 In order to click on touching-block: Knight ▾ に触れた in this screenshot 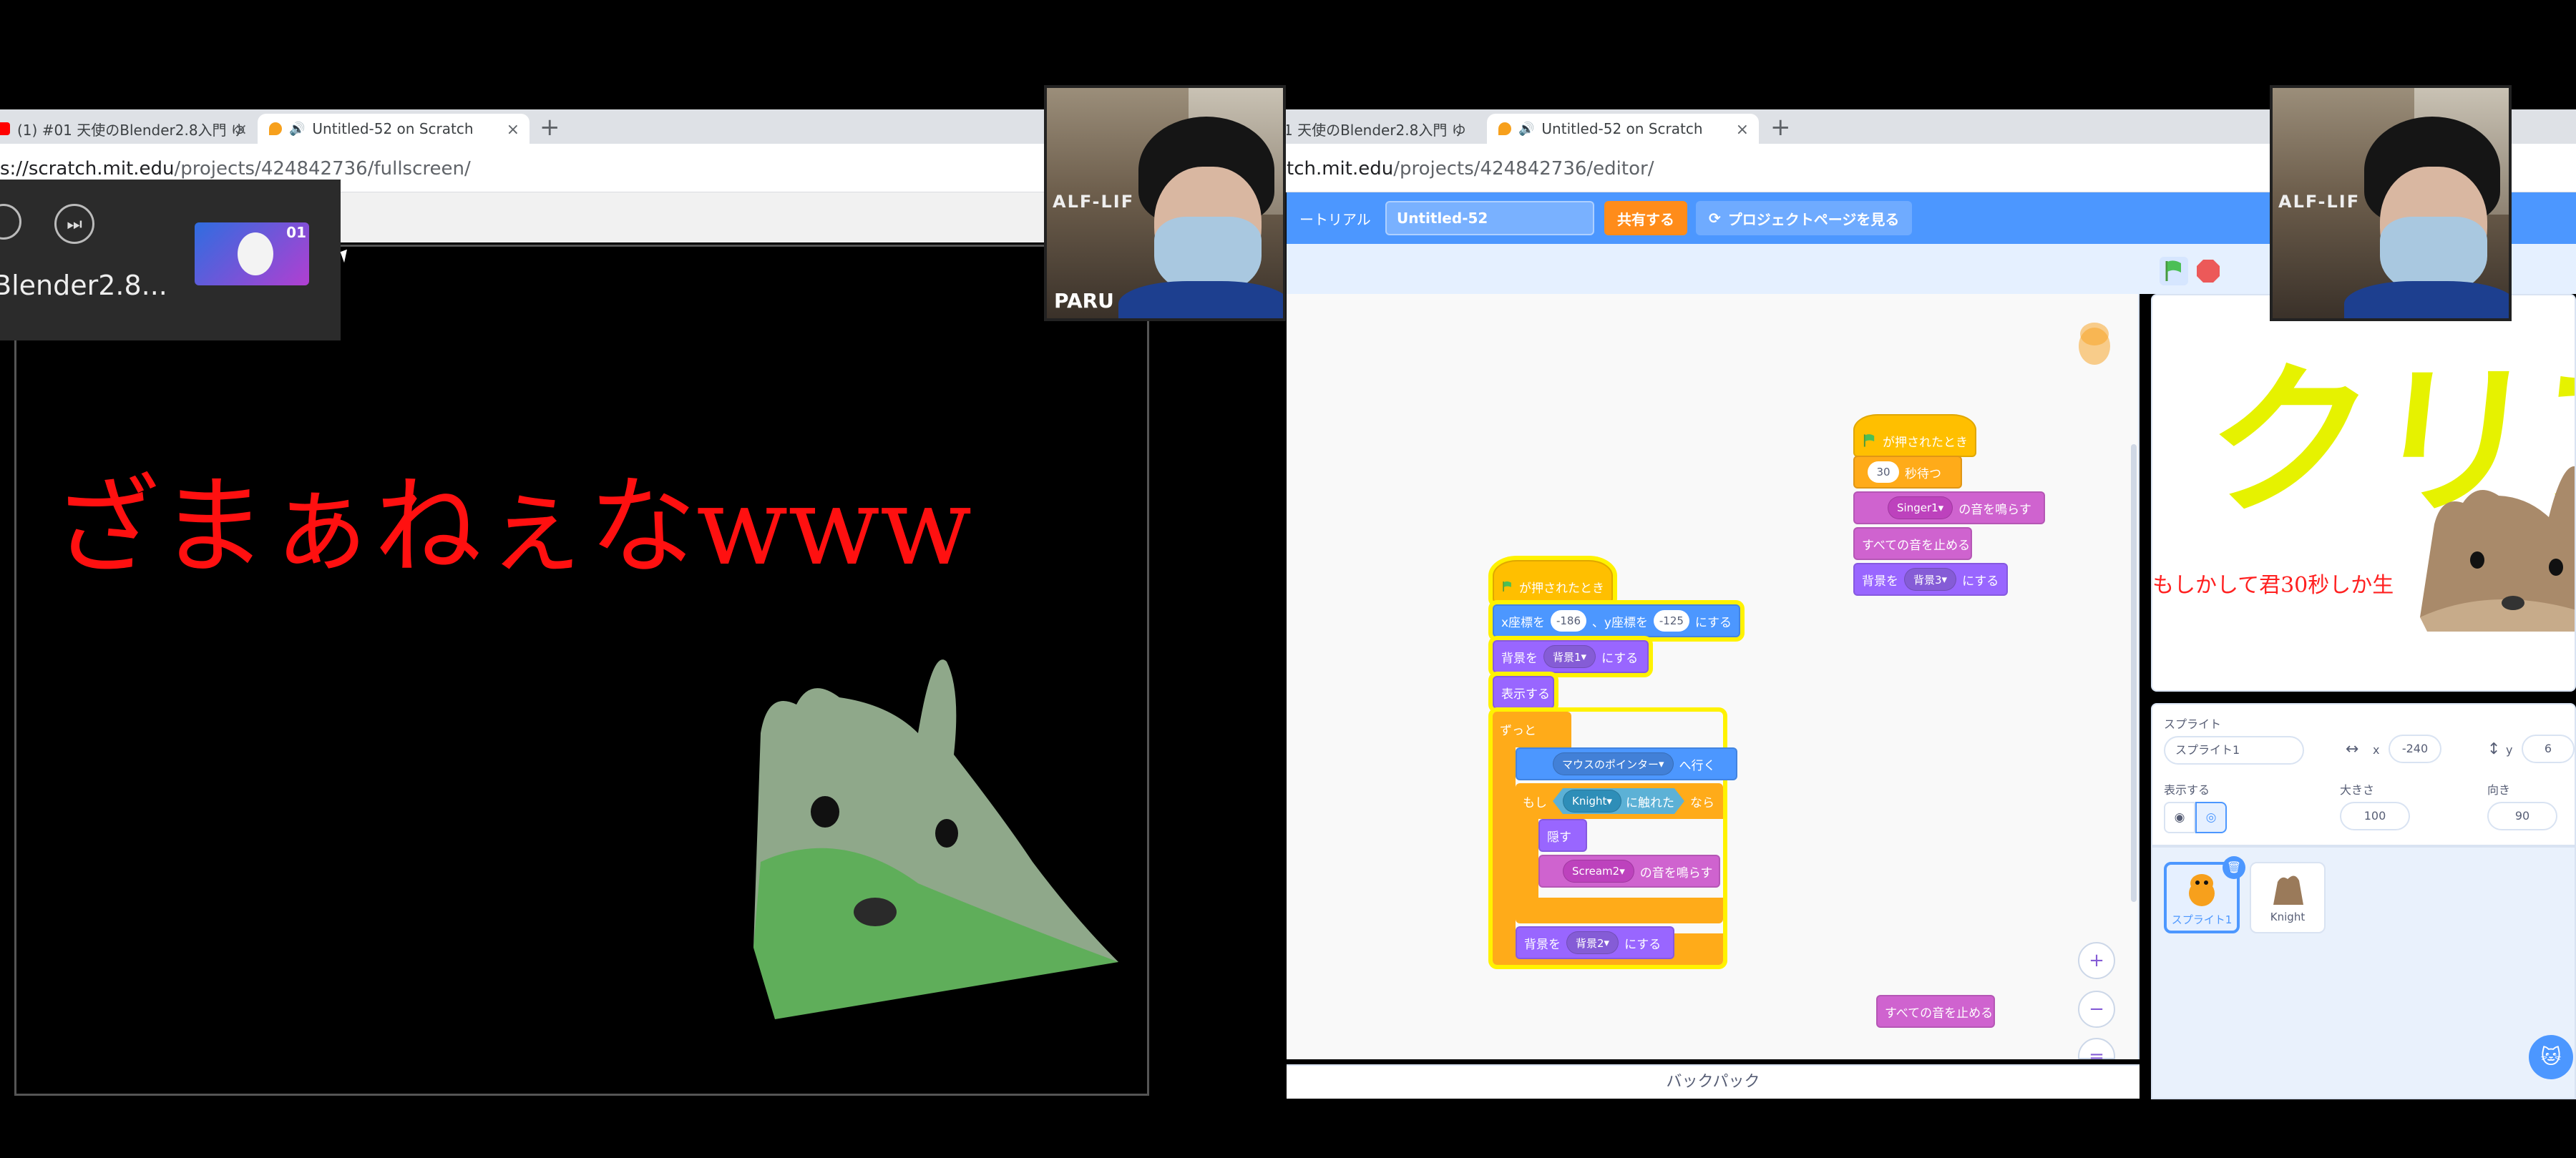, I will do `click(1618, 801)`.